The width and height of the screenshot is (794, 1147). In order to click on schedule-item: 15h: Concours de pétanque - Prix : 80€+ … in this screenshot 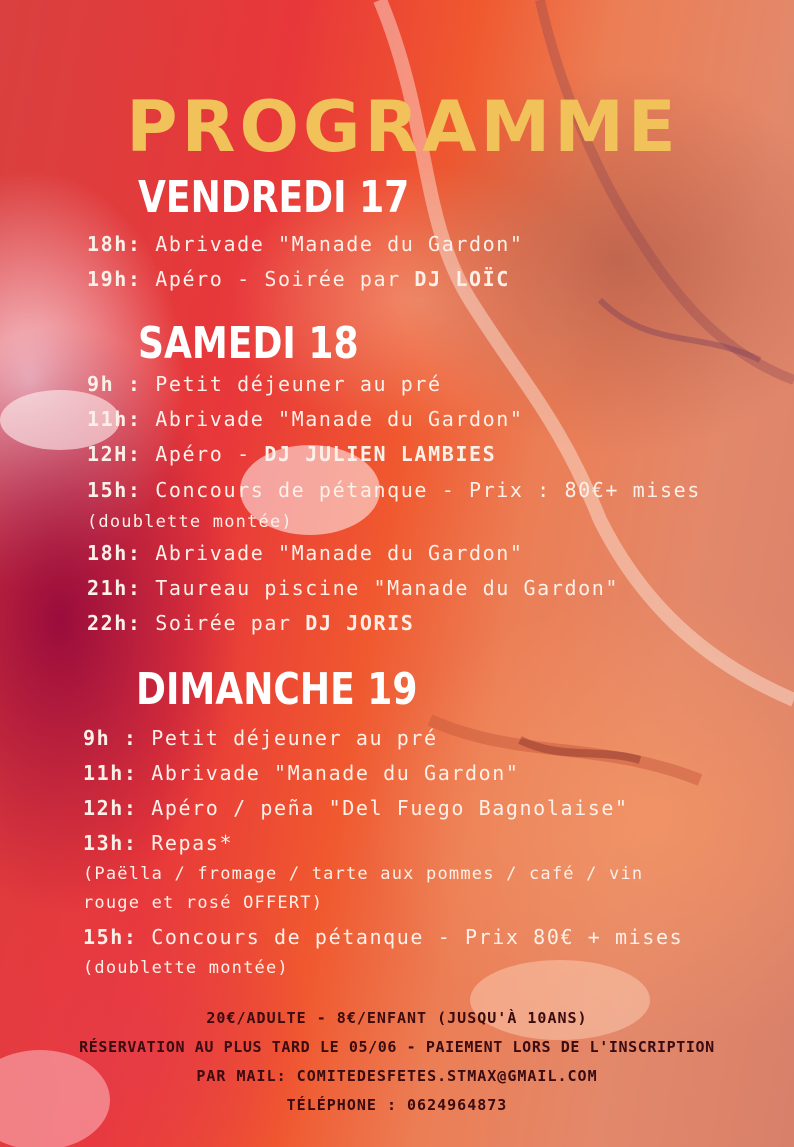, I will do `click(394, 490)`.